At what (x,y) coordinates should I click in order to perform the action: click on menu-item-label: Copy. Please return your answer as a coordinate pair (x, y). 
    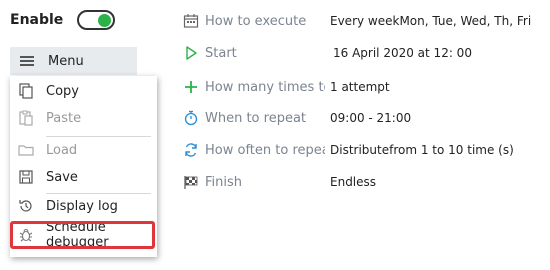
    Looking at the image, I should click on (62, 91).